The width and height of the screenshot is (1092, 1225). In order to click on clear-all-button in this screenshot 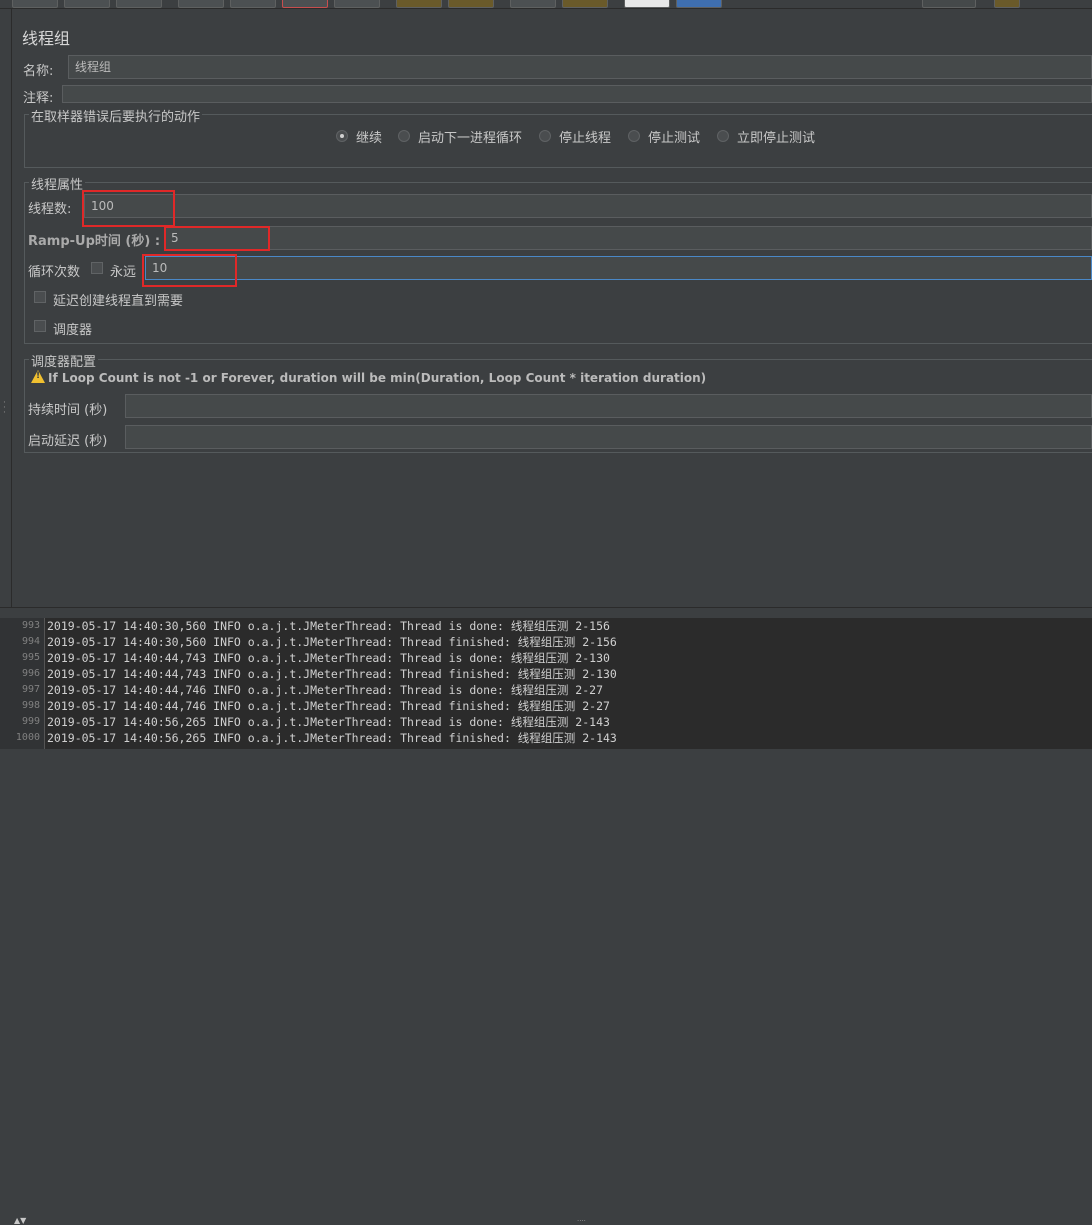, I will do `click(471, 4)`.